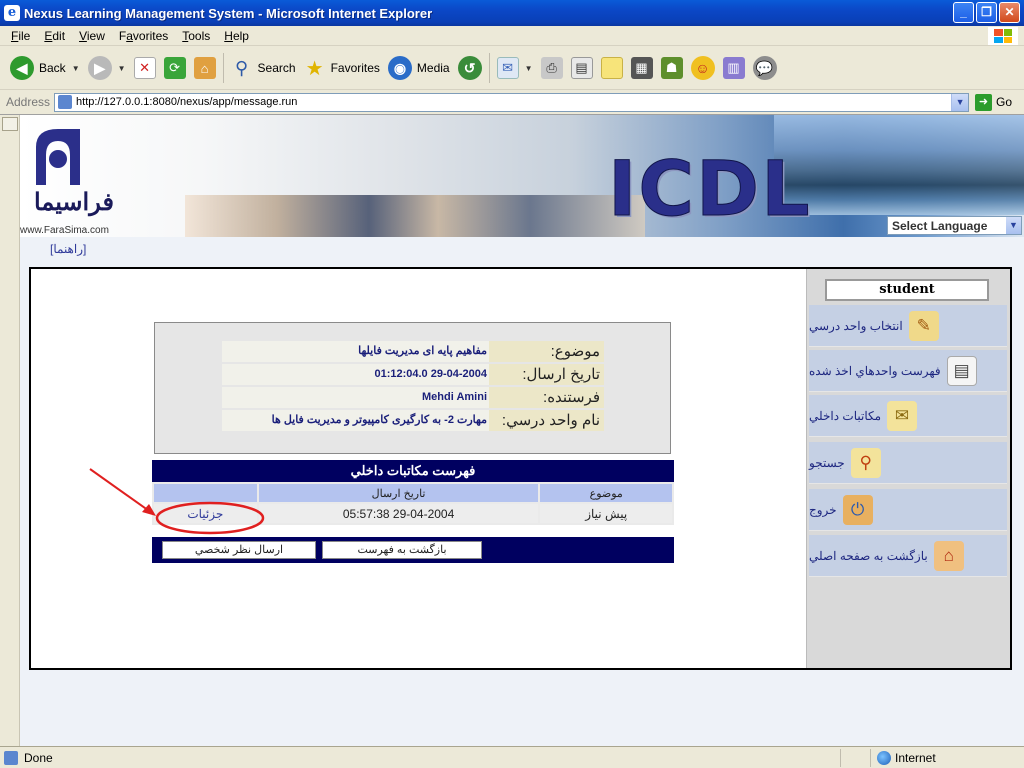 This screenshot has width=1024, height=768. Describe the element at coordinates (413, 397) in the screenshot. I see `sender-row: Mehdi Amini فرستنده:` at that location.